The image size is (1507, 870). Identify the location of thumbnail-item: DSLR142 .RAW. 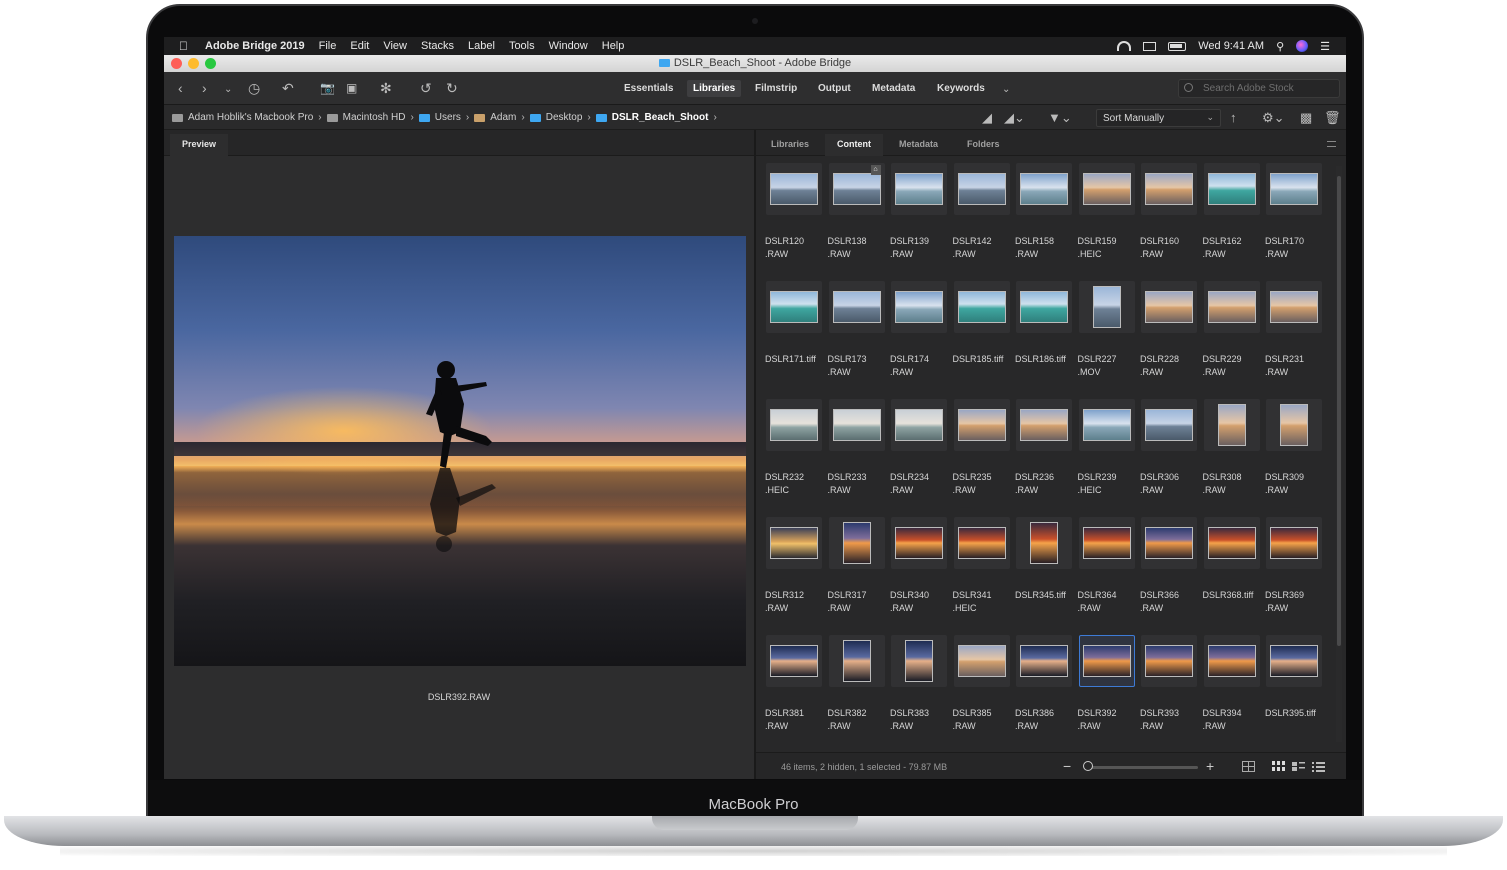
(982, 219).